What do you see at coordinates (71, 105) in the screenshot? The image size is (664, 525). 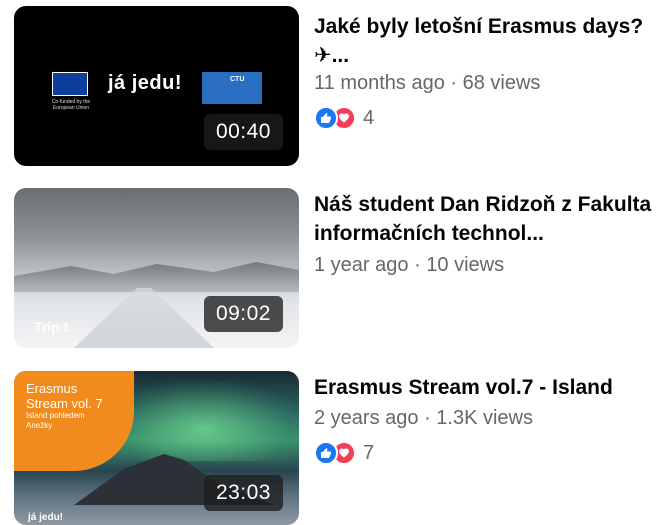 I see `eu-caption: Co-funded by the European Union` at bounding box center [71, 105].